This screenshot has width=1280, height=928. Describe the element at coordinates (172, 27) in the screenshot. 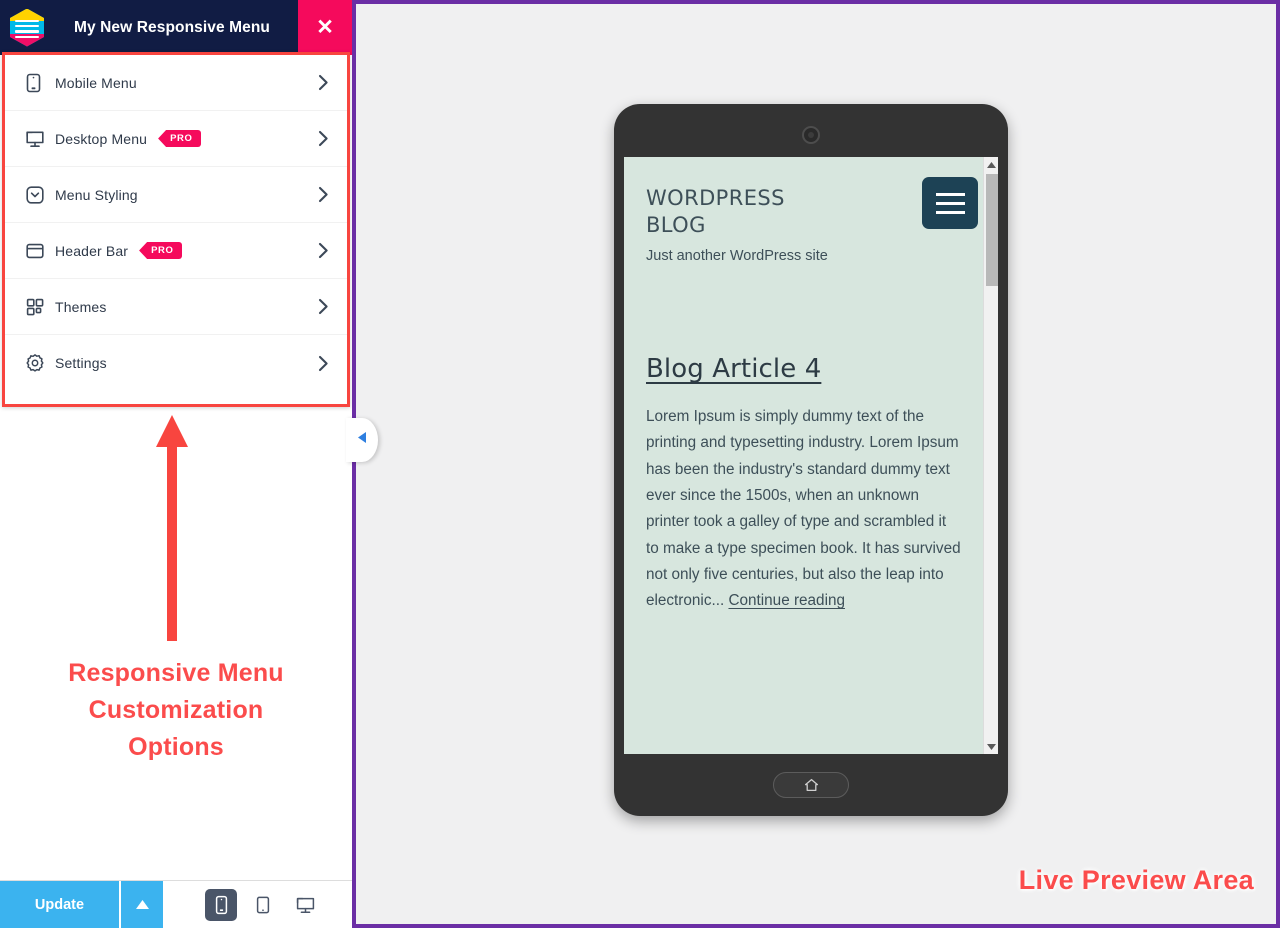

I see `page-title: My New Responsive Menu` at that location.